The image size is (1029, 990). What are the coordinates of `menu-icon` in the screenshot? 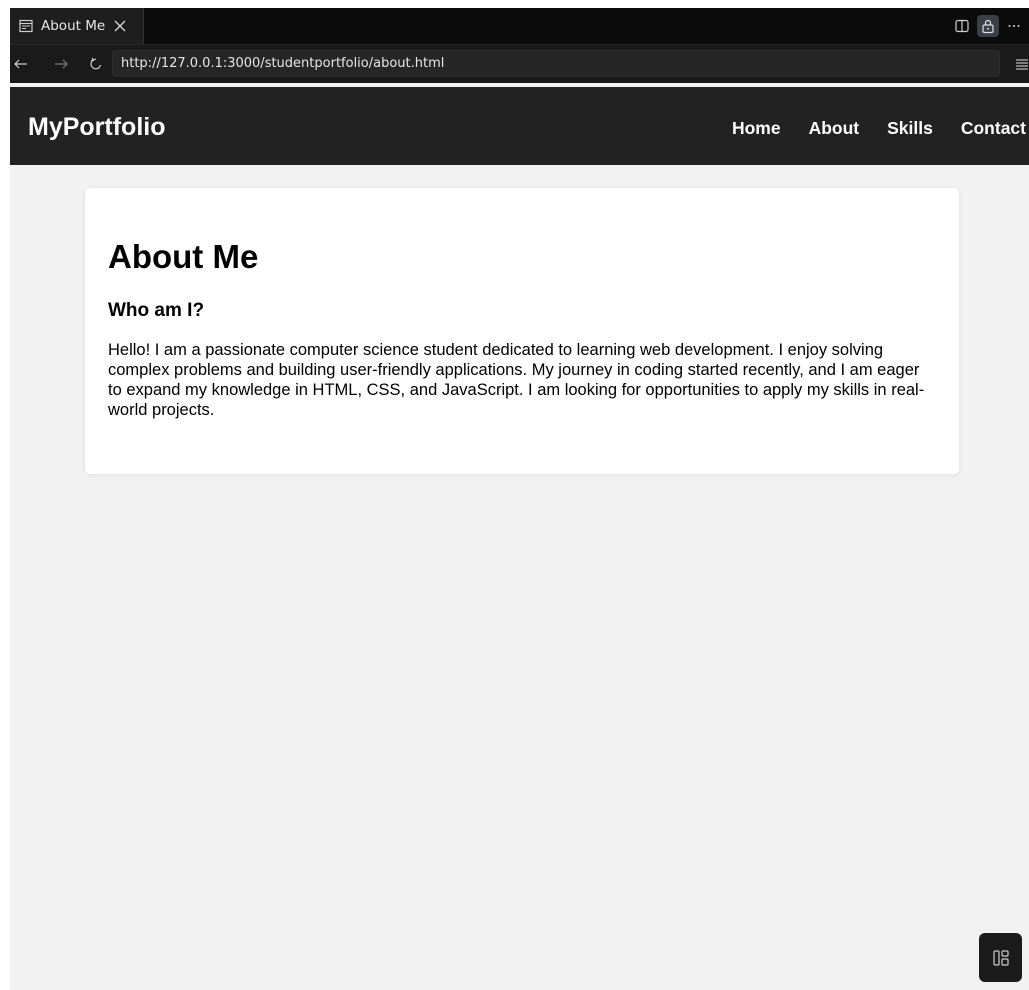 It's located at (1022, 64).